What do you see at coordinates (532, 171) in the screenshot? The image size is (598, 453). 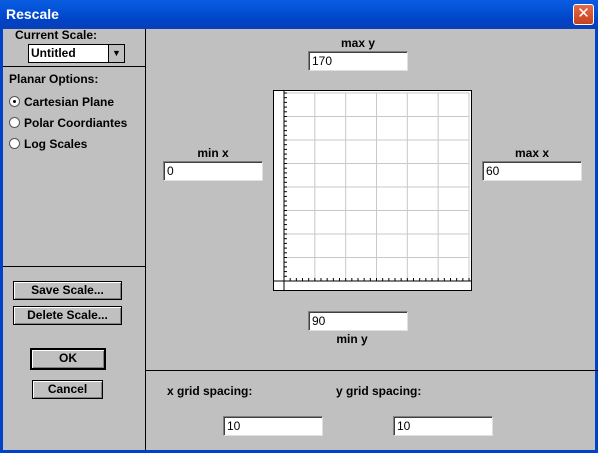 I see `max-x-field: 60` at bounding box center [532, 171].